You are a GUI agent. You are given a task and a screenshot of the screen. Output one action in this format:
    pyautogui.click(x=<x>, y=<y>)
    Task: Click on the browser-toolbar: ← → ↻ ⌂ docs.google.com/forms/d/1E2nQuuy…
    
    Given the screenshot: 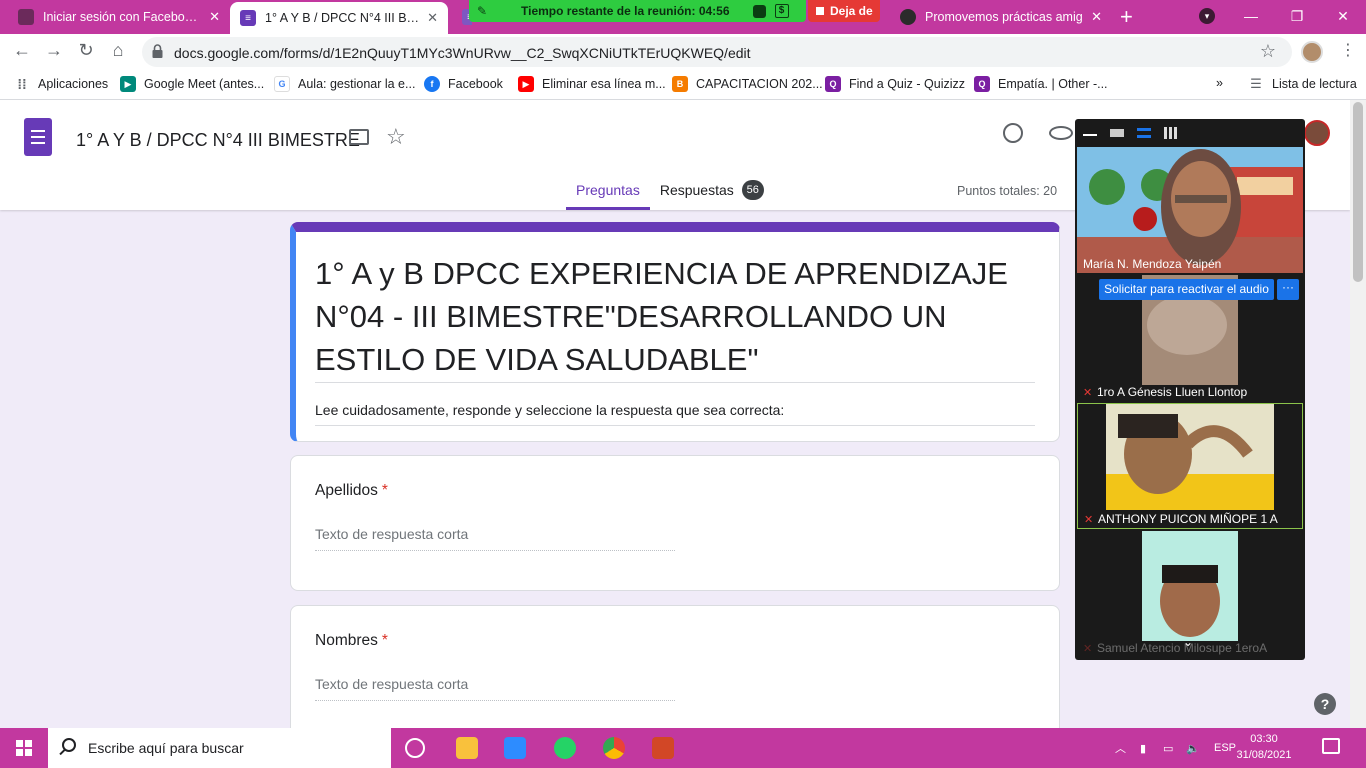 What is the action you would take?
    pyautogui.click(x=683, y=52)
    